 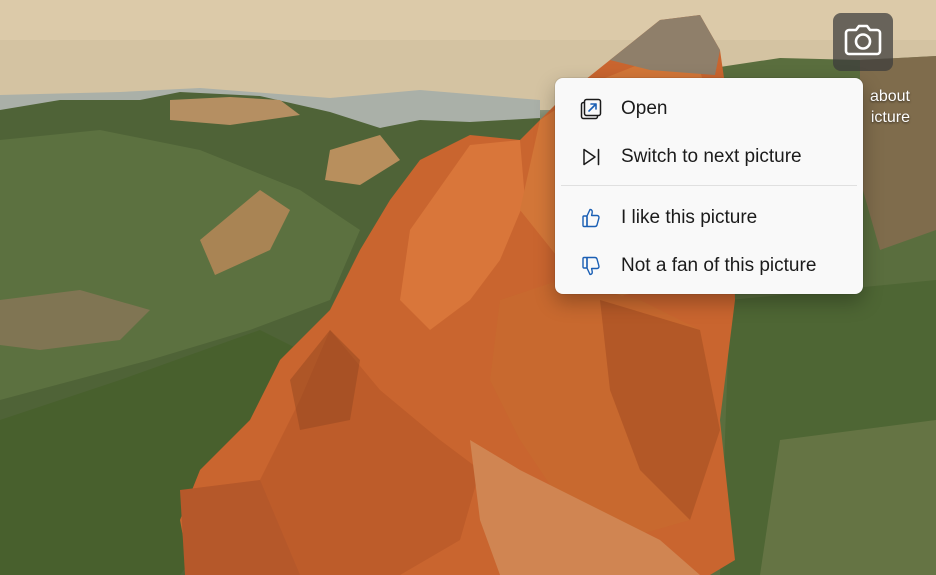 I want to click on menu-item-like: I like this picture, so click(x=709, y=218).